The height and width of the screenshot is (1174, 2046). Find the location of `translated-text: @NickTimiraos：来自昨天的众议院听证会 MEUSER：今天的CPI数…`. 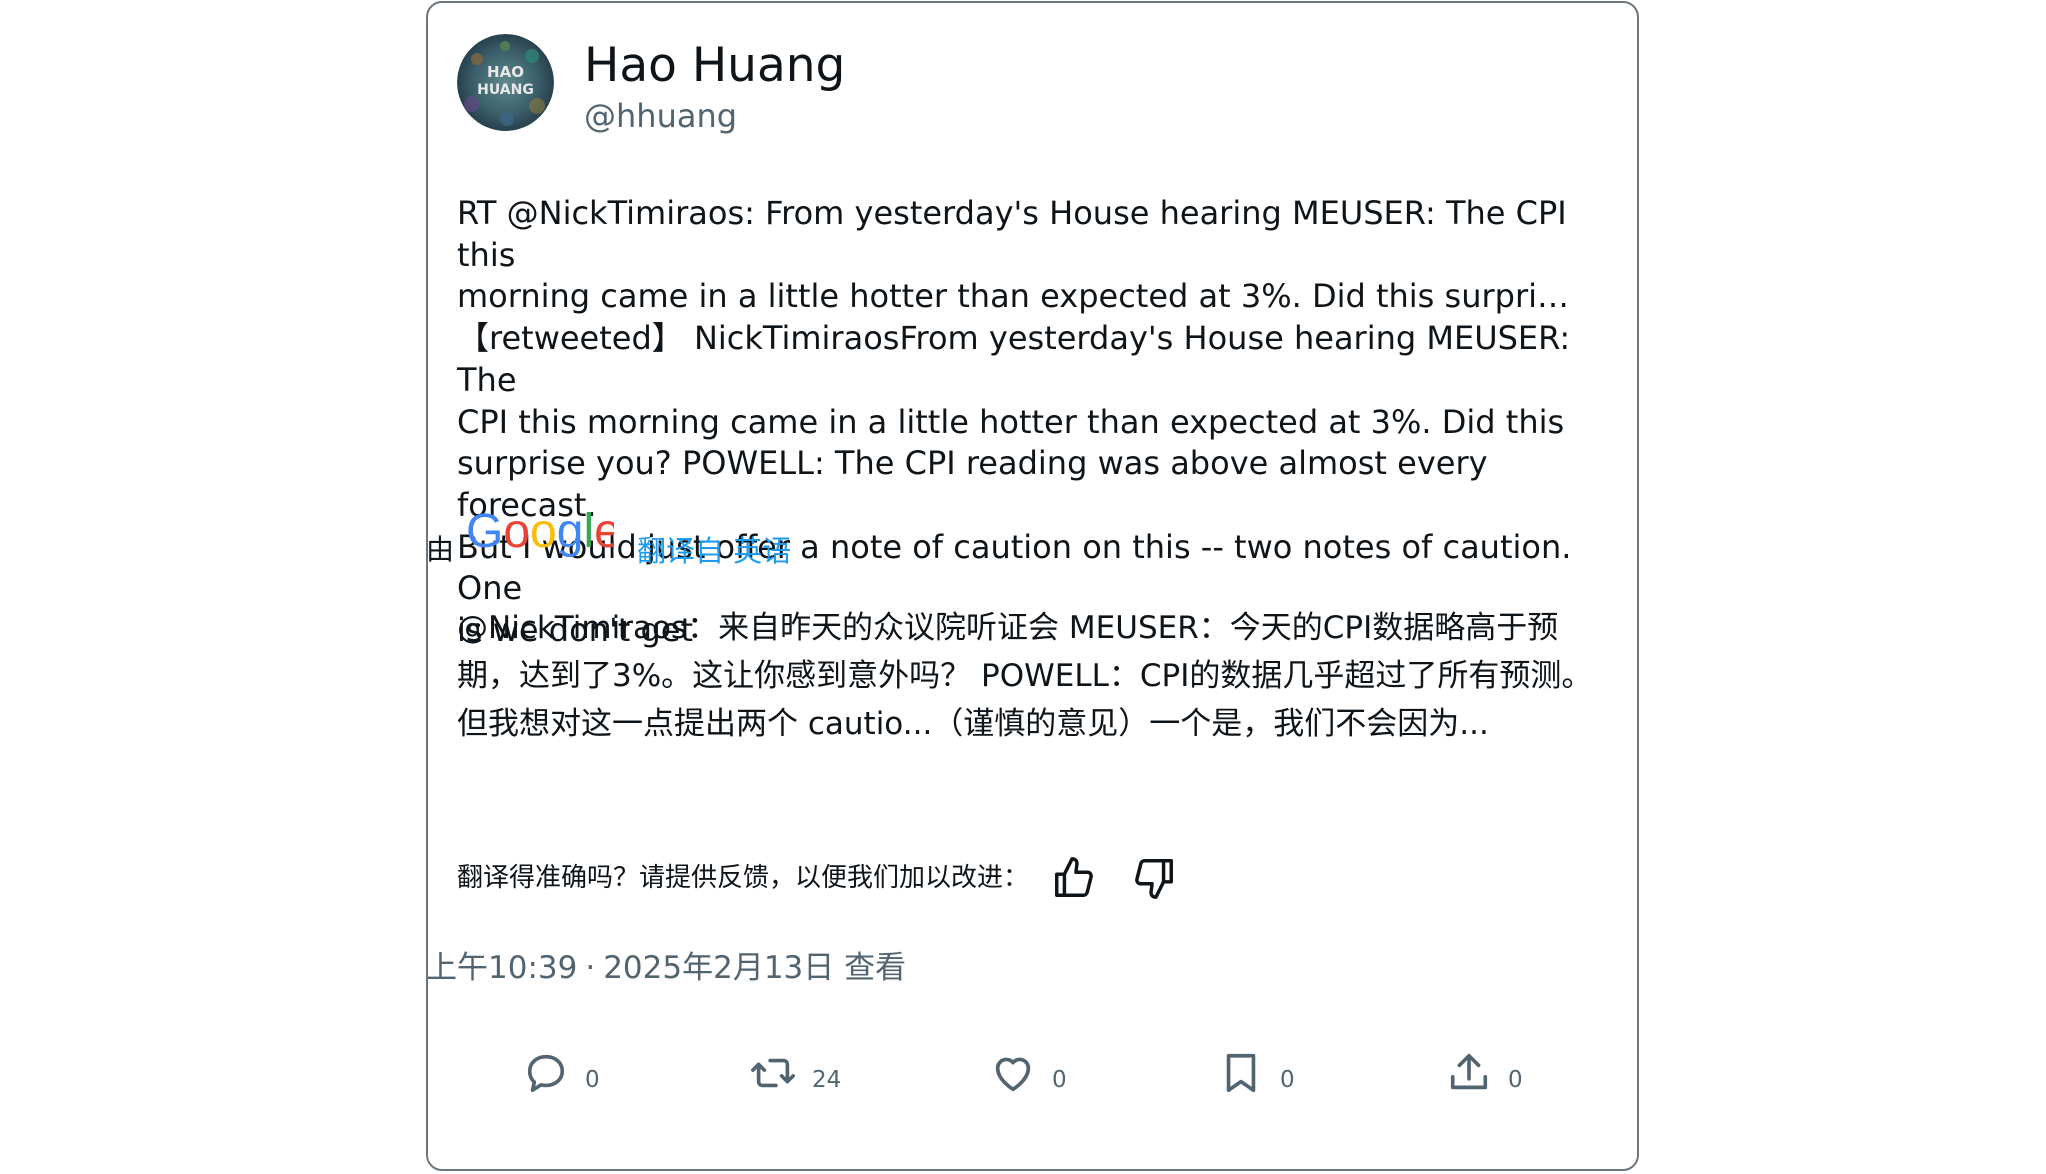

translated-text: @NickTimiraos：来自昨天的众议院听证会 MEUSER：今天的CPI数… is located at coordinates (1025, 676).